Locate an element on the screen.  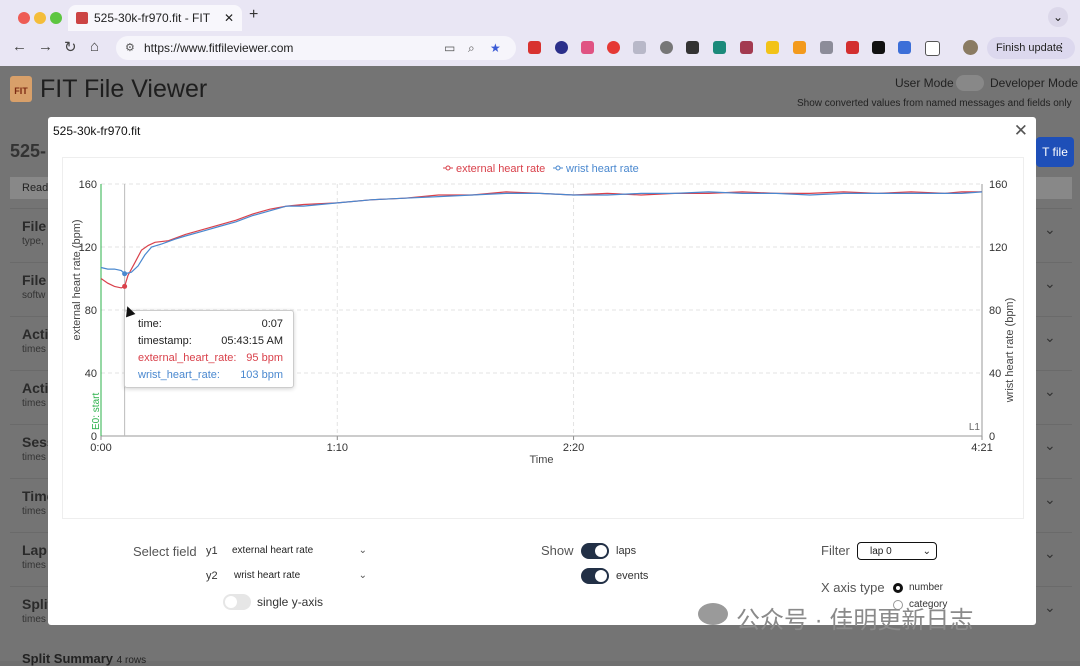
tooltip-time-value: 0:07 is located at coordinates (272, 324).